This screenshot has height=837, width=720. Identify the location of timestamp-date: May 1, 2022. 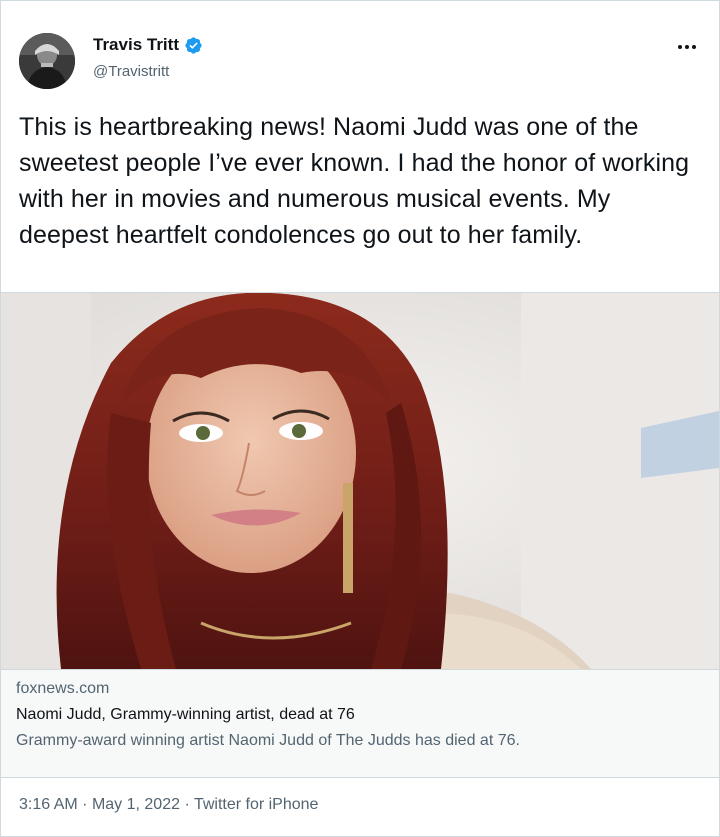
(136, 804).